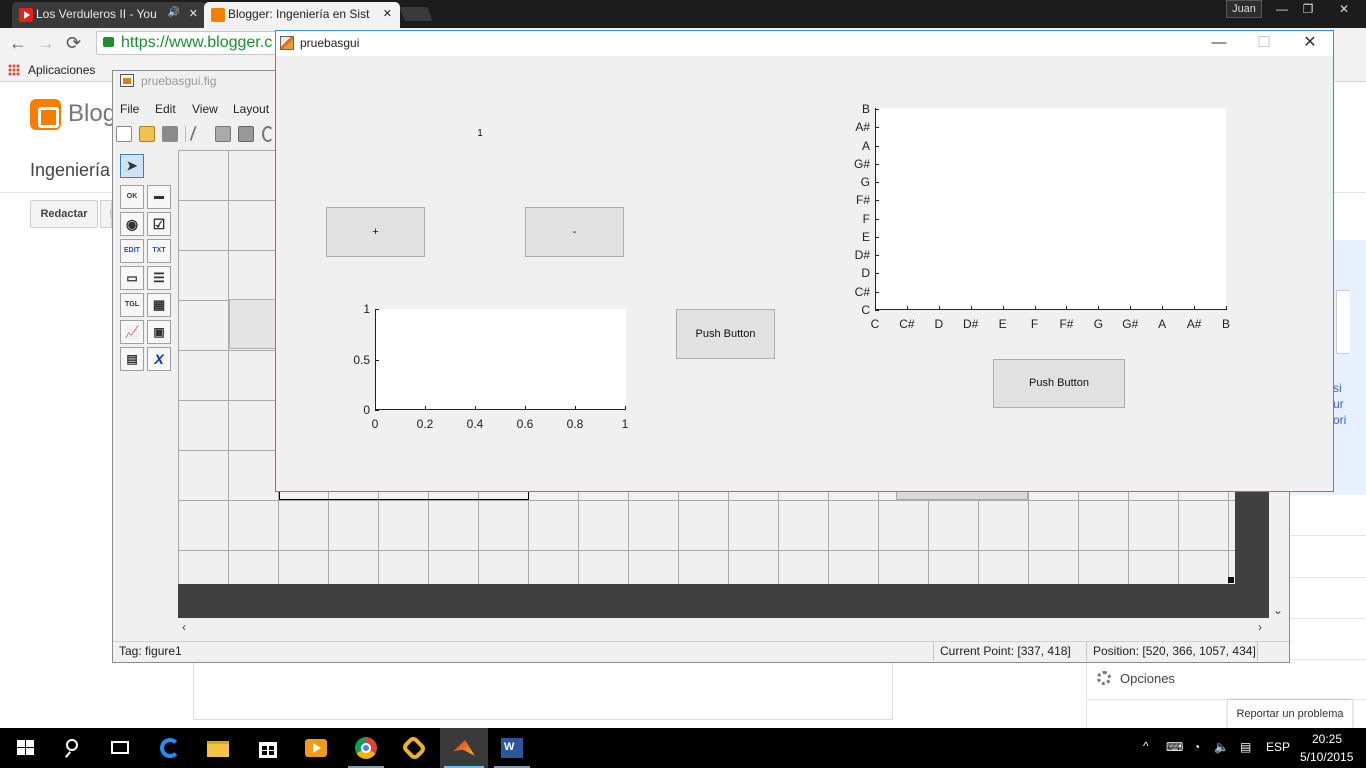  What do you see at coordinates (1225, 324) in the screenshot?
I see `x-tick-label: B` at bounding box center [1225, 324].